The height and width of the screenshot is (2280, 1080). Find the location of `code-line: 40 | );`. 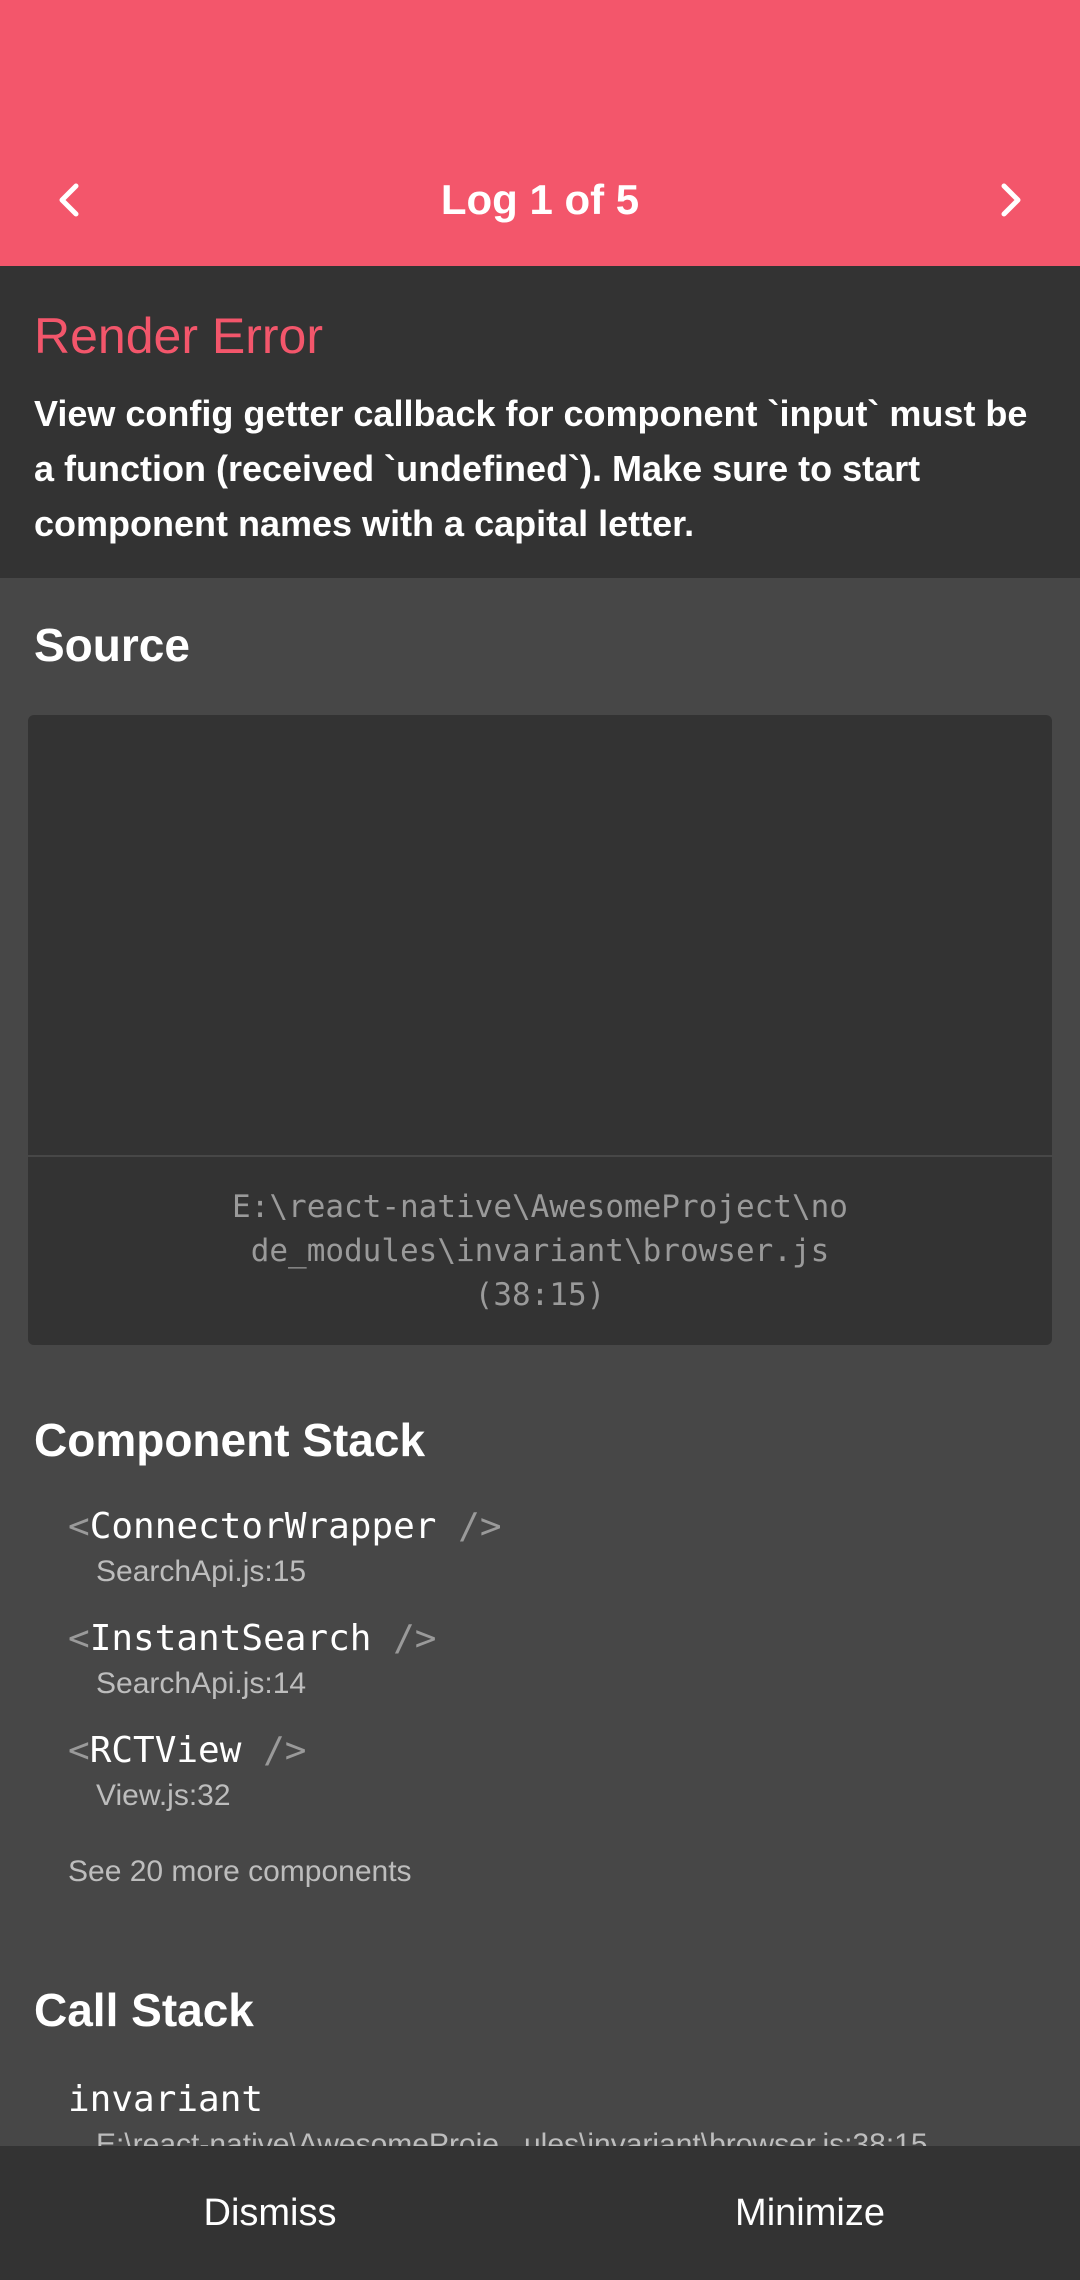

code-line: 40 | ); is located at coordinates (528, 1045).